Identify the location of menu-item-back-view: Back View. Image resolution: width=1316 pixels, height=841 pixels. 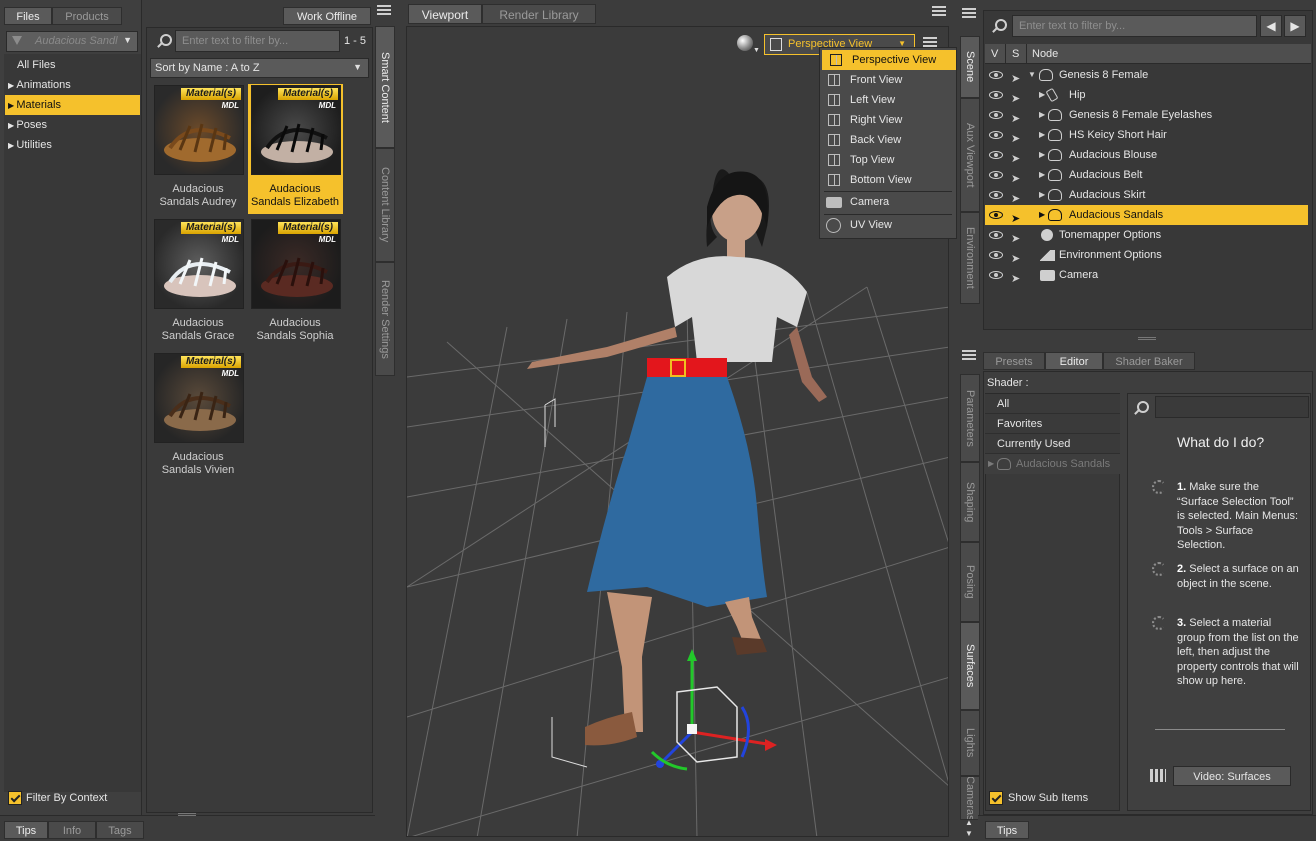
(888, 140).